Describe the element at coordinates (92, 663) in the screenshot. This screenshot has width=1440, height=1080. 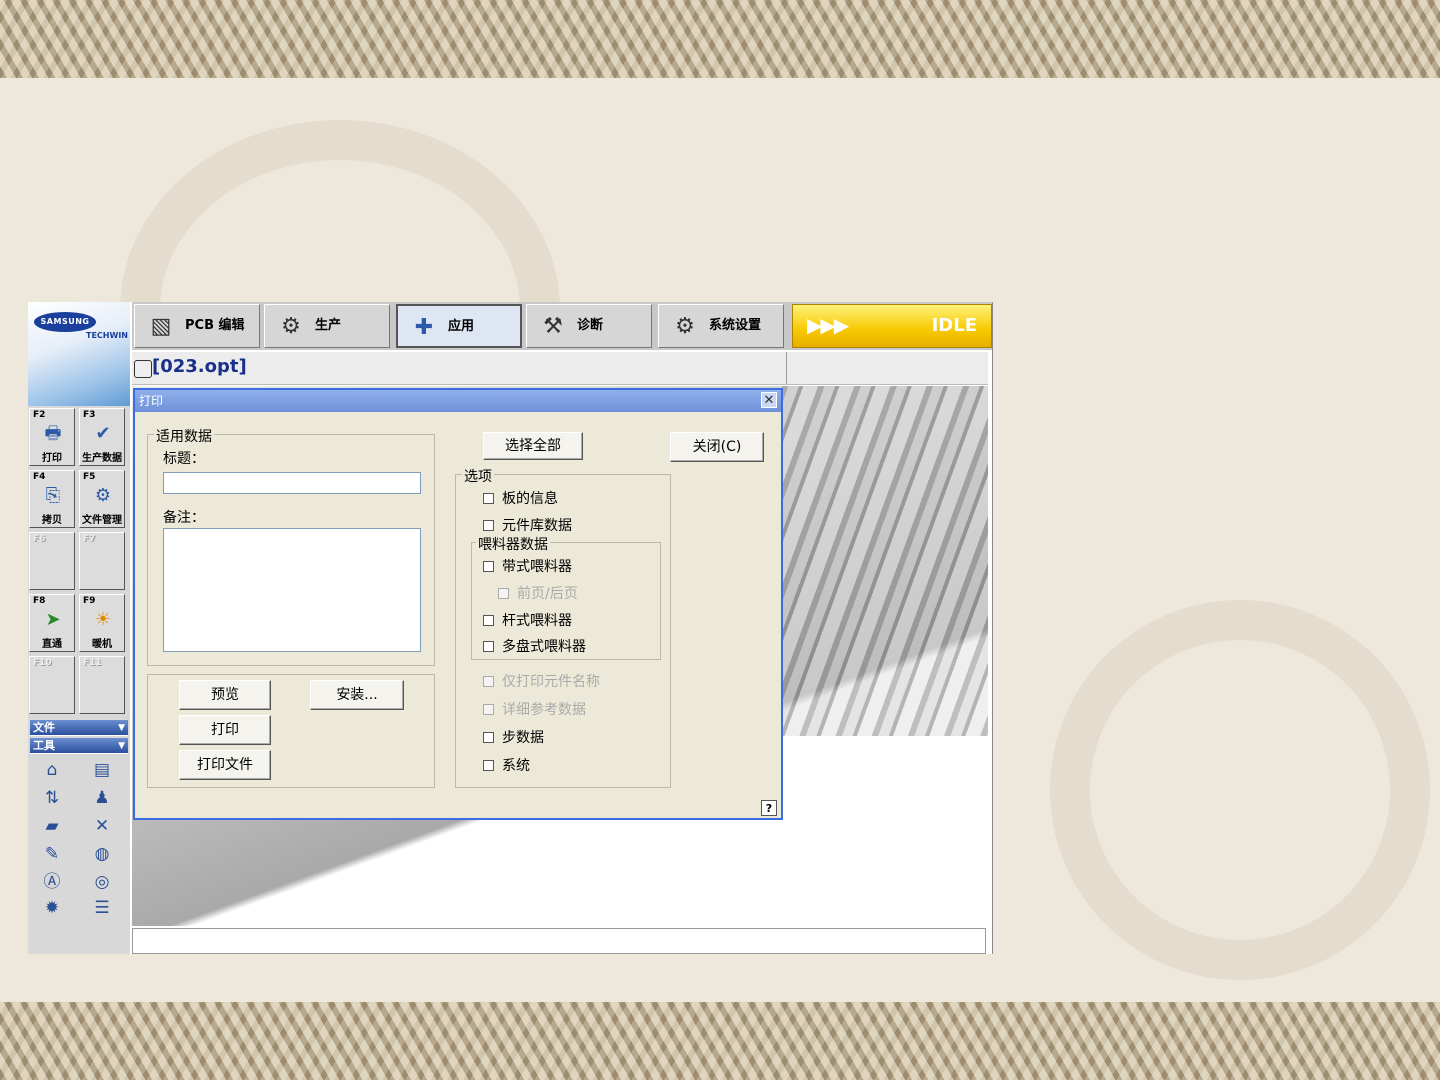
I see `fkey-code: F11` at that location.